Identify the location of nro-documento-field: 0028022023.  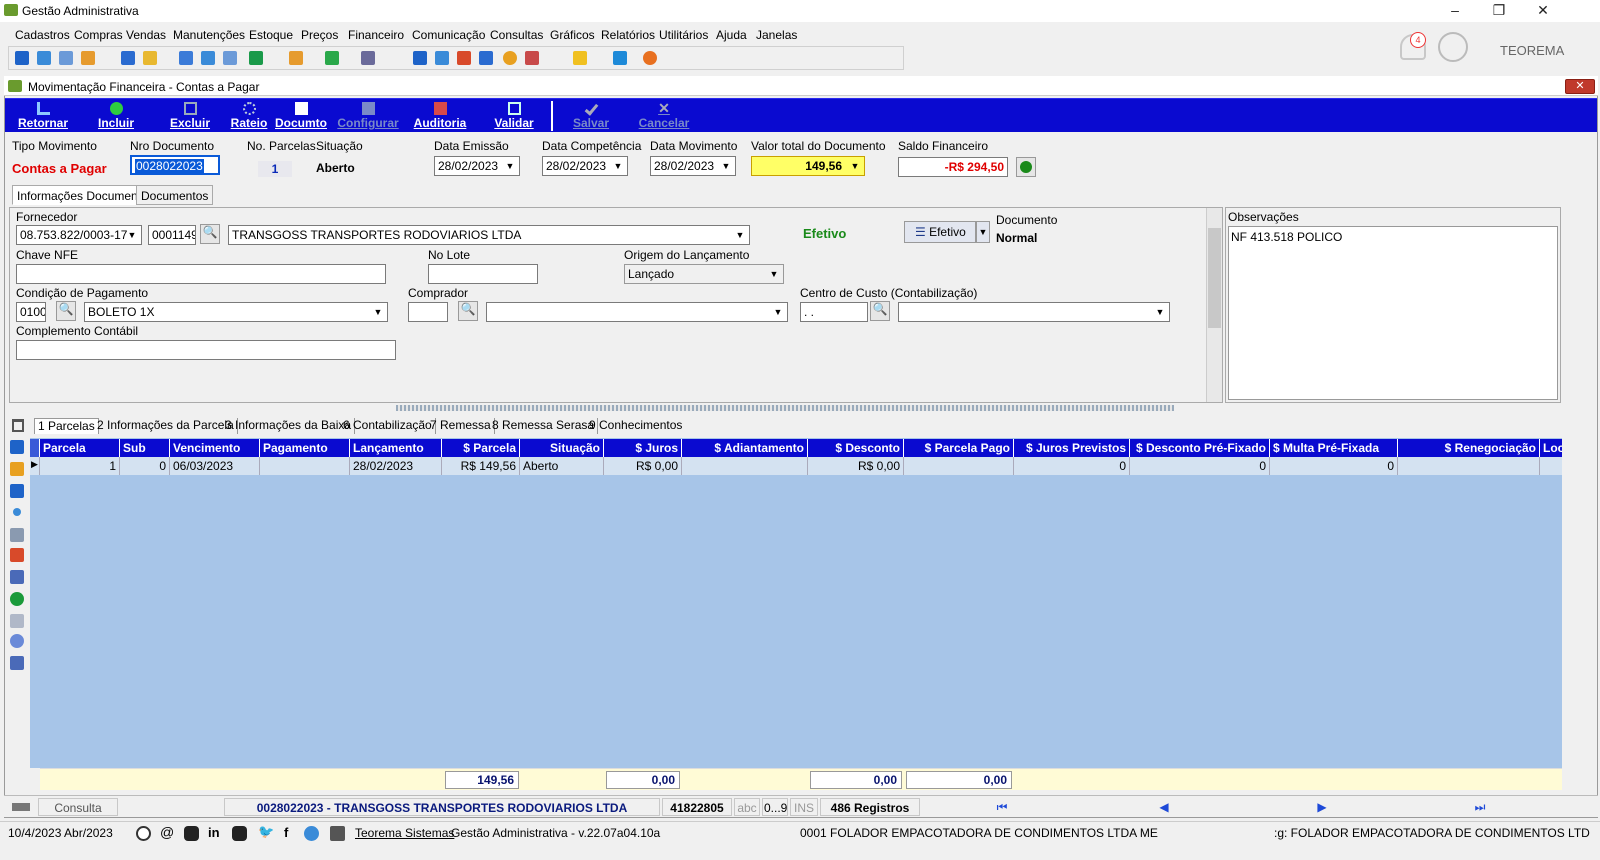
(175, 165).